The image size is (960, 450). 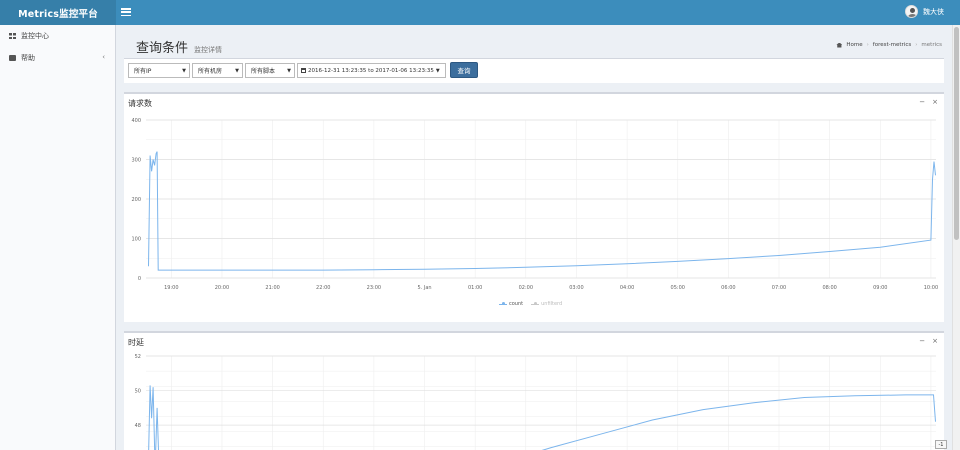 What do you see at coordinates (12, 36) in the screenshot?
I see `dashboard-icon` at bounding box center [12, 36].